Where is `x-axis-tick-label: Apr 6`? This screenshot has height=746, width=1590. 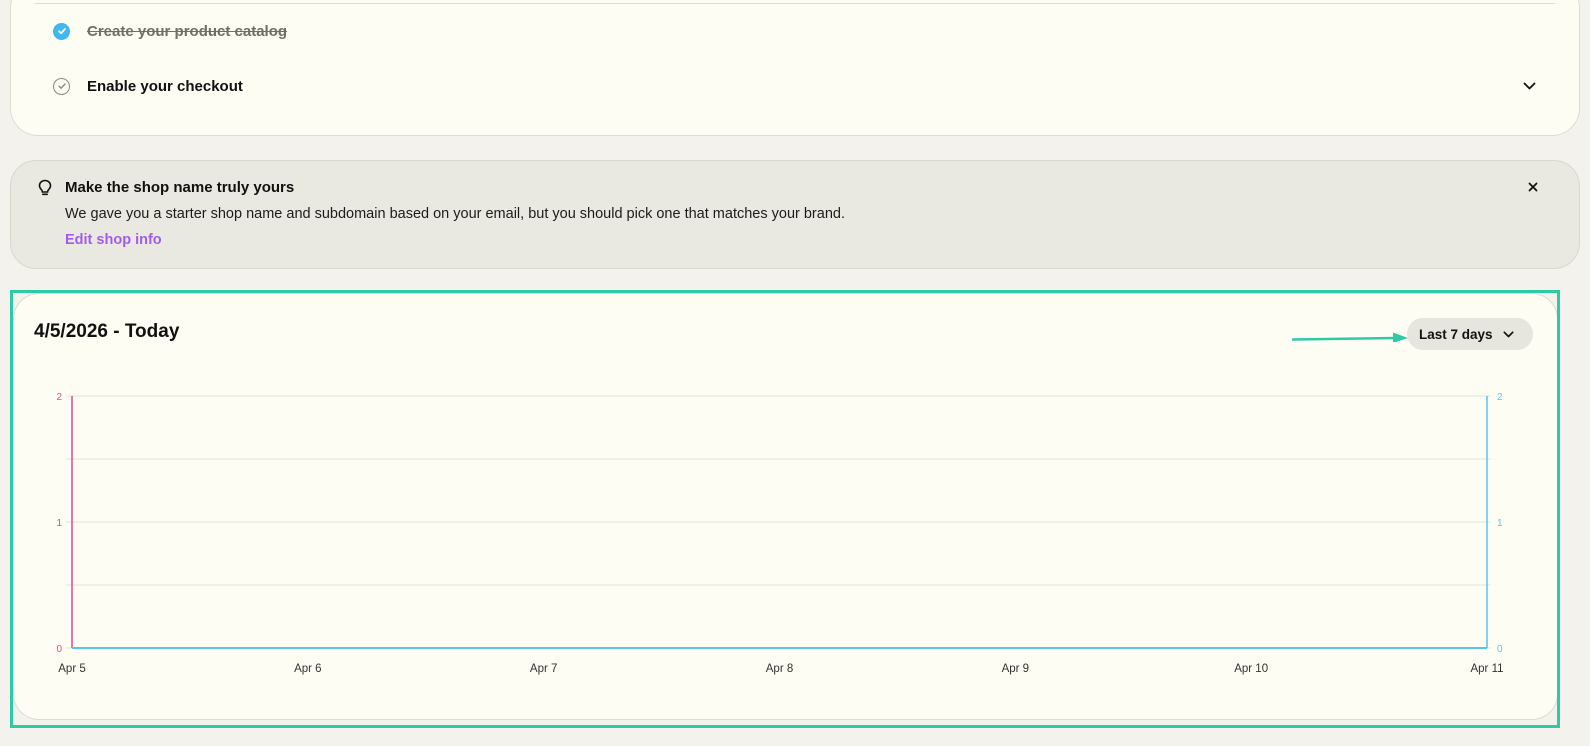
x-axis-tick-label: Apr 6 is located at coordinates (308, 669).